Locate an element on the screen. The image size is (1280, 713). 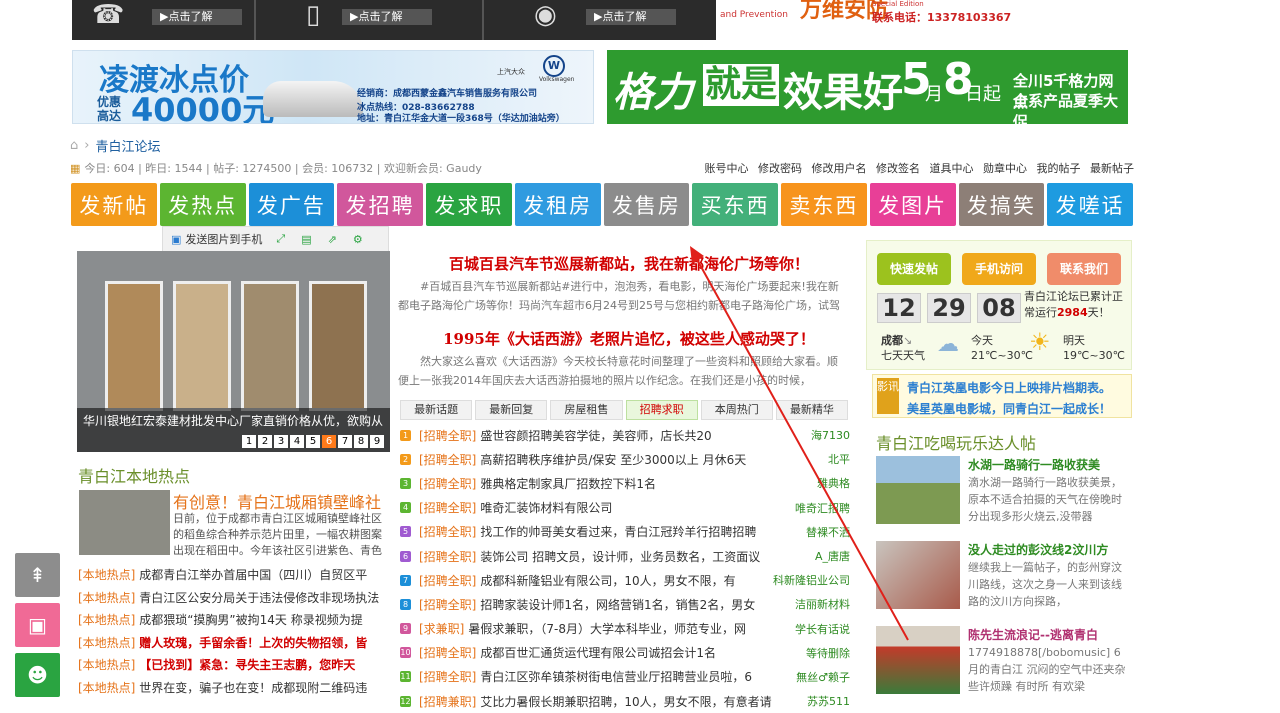
headline-1: 百城百县汽车节巡展新都站，我在新都海伦广场等你！ is located at coordinates (629, 263).